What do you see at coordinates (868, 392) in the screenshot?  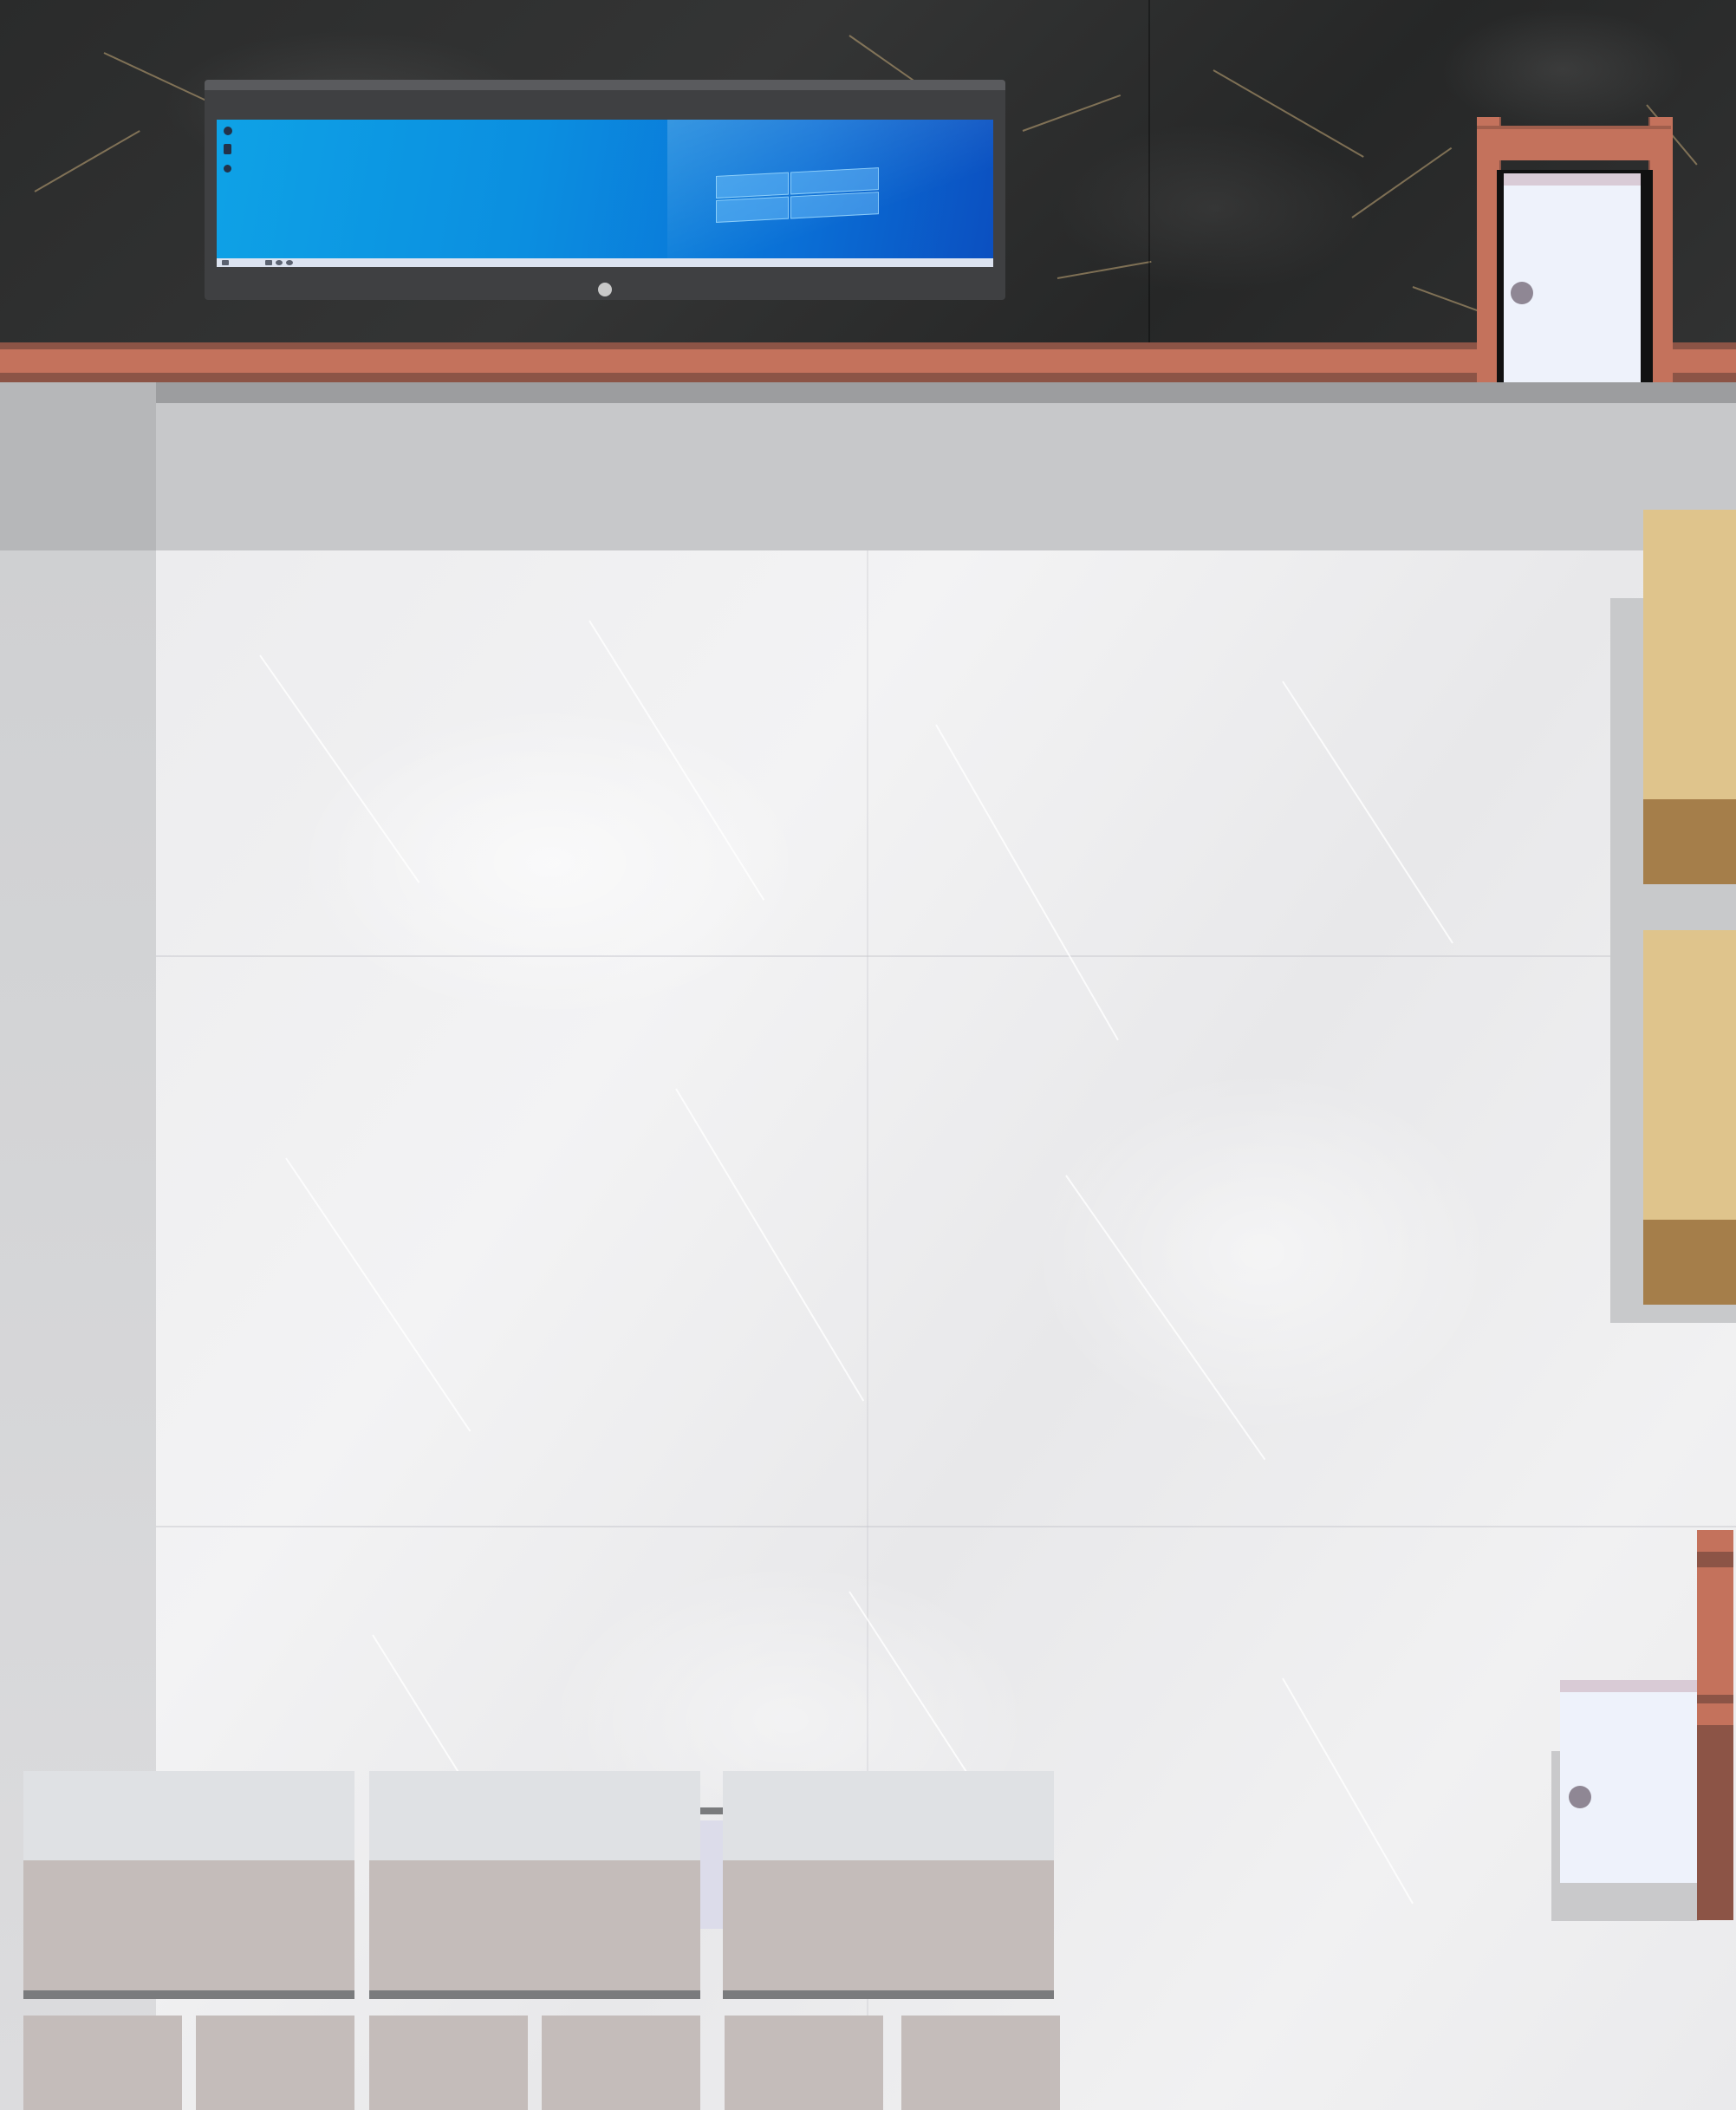 I see `floor-edge` at bounding box center [868, 392].